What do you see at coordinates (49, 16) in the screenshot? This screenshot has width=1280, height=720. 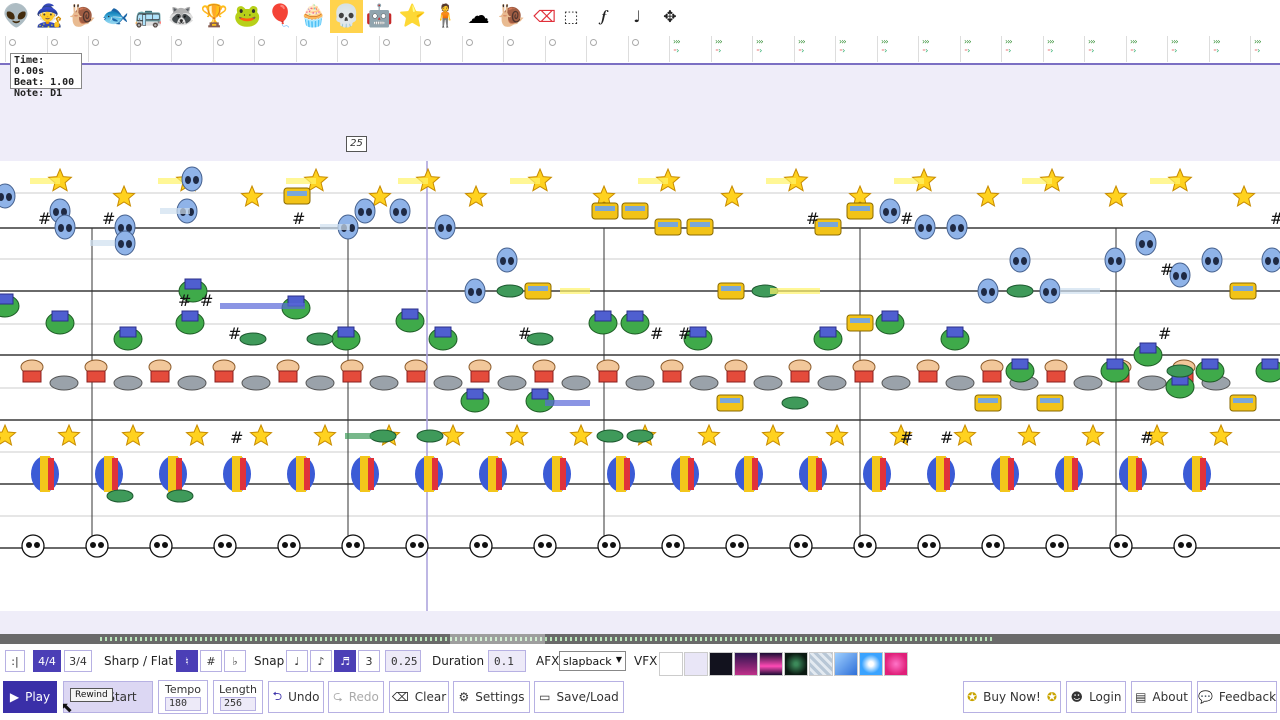 I see `gnome-icon: 🧙` at bounding box center [49, 16].